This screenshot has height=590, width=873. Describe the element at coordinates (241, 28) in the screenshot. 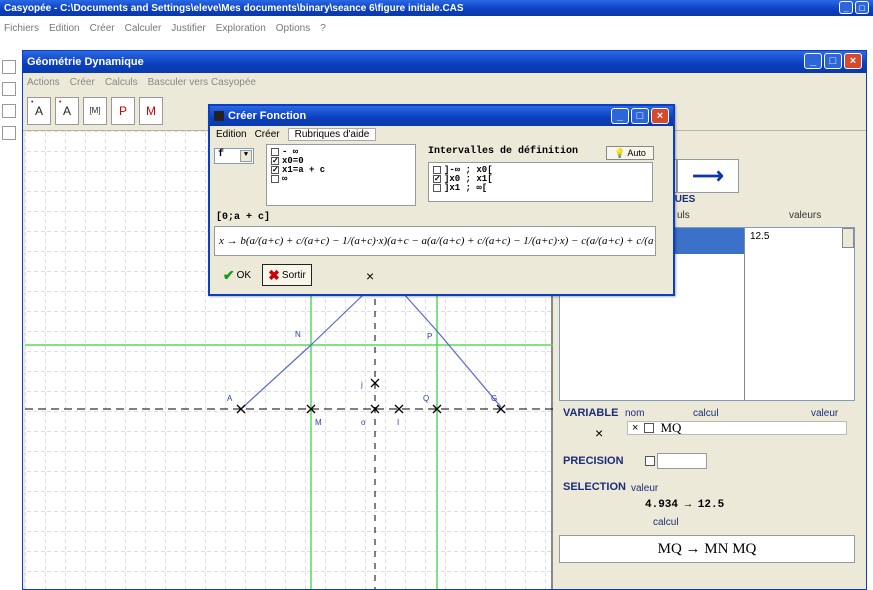

I see `app-menu-exploration: Exploration` at that location.